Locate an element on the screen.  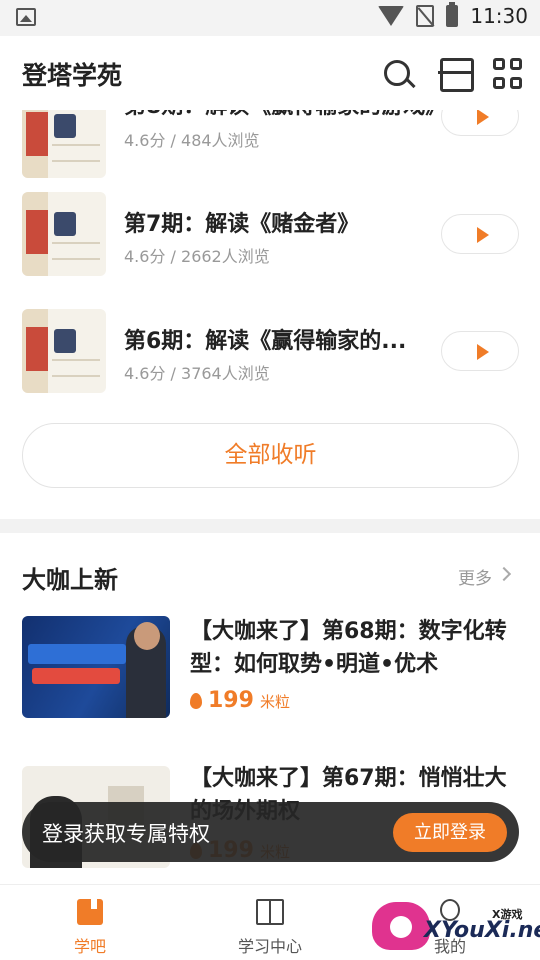
episode-item: 第6期：解读《赢得输家的... 4.6分 / 3764人浏览 is located at coordinates (270, 359).